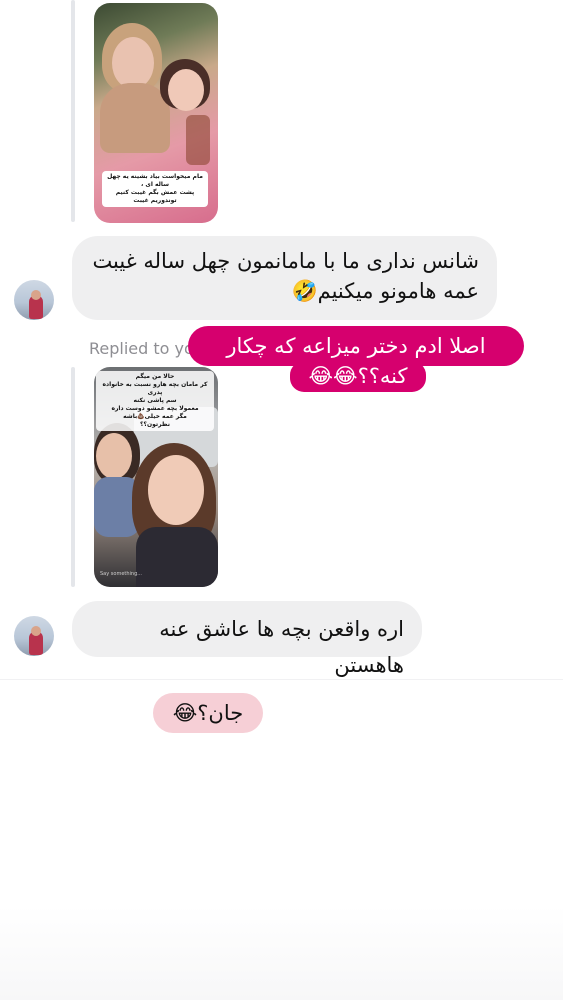  Describe the element at coordinates (198, 140) in the screenshot. I see `glass-shape` at that location.